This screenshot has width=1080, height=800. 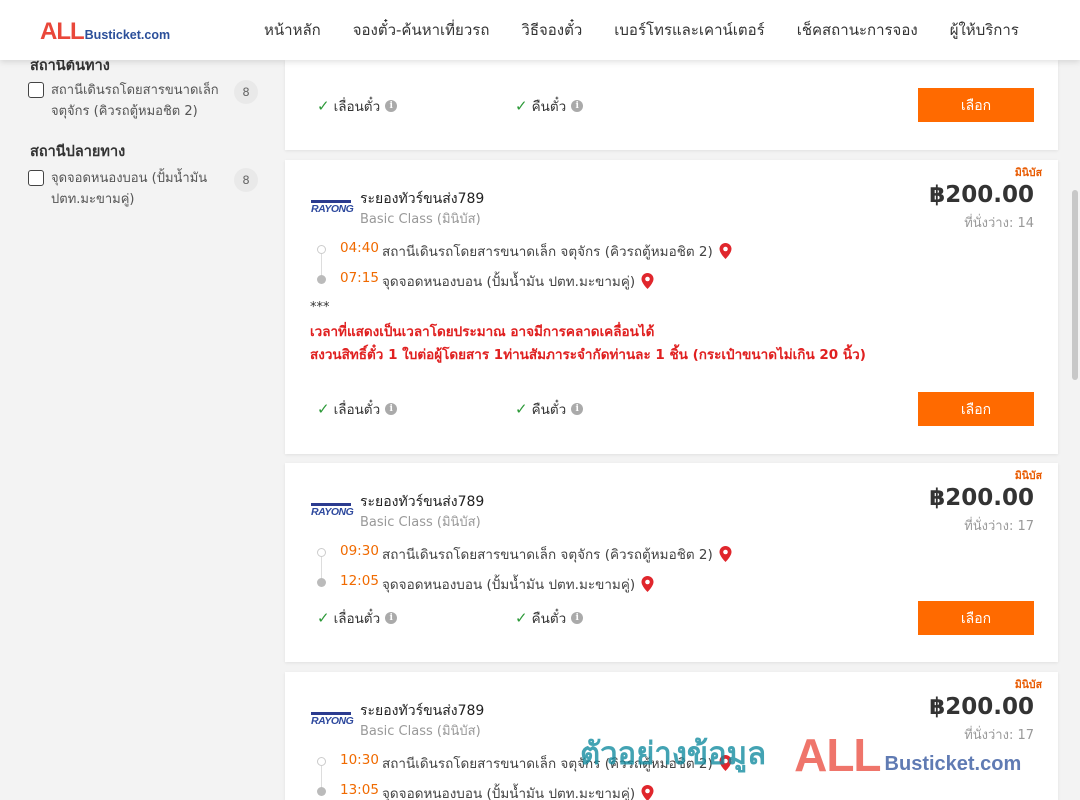 I want to click on dest-filter-label: จุดจอดหนองบอน (ปั้มน้ำมัน ปตท.มะขามคู่), so click(x=129, y=189).